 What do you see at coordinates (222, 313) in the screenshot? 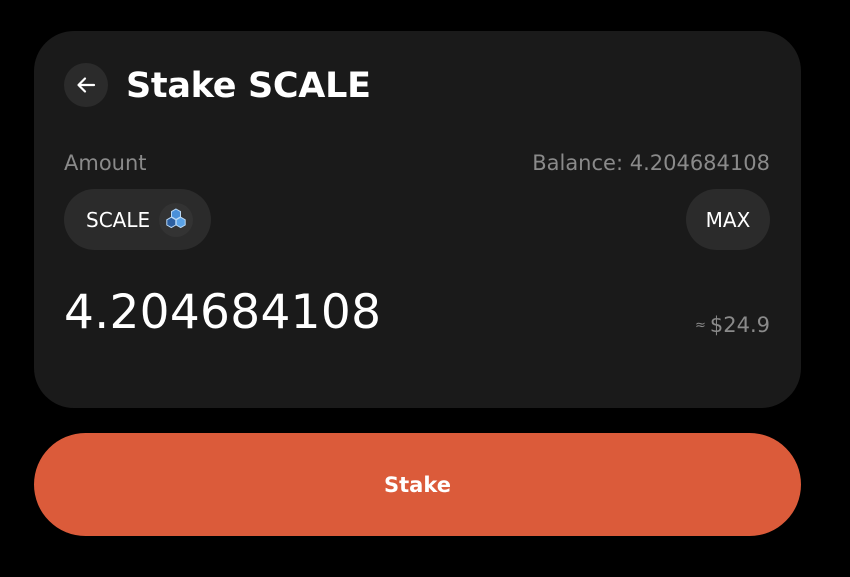
I see `amount-input: 4.204684108` at bounding box center [222, 313].